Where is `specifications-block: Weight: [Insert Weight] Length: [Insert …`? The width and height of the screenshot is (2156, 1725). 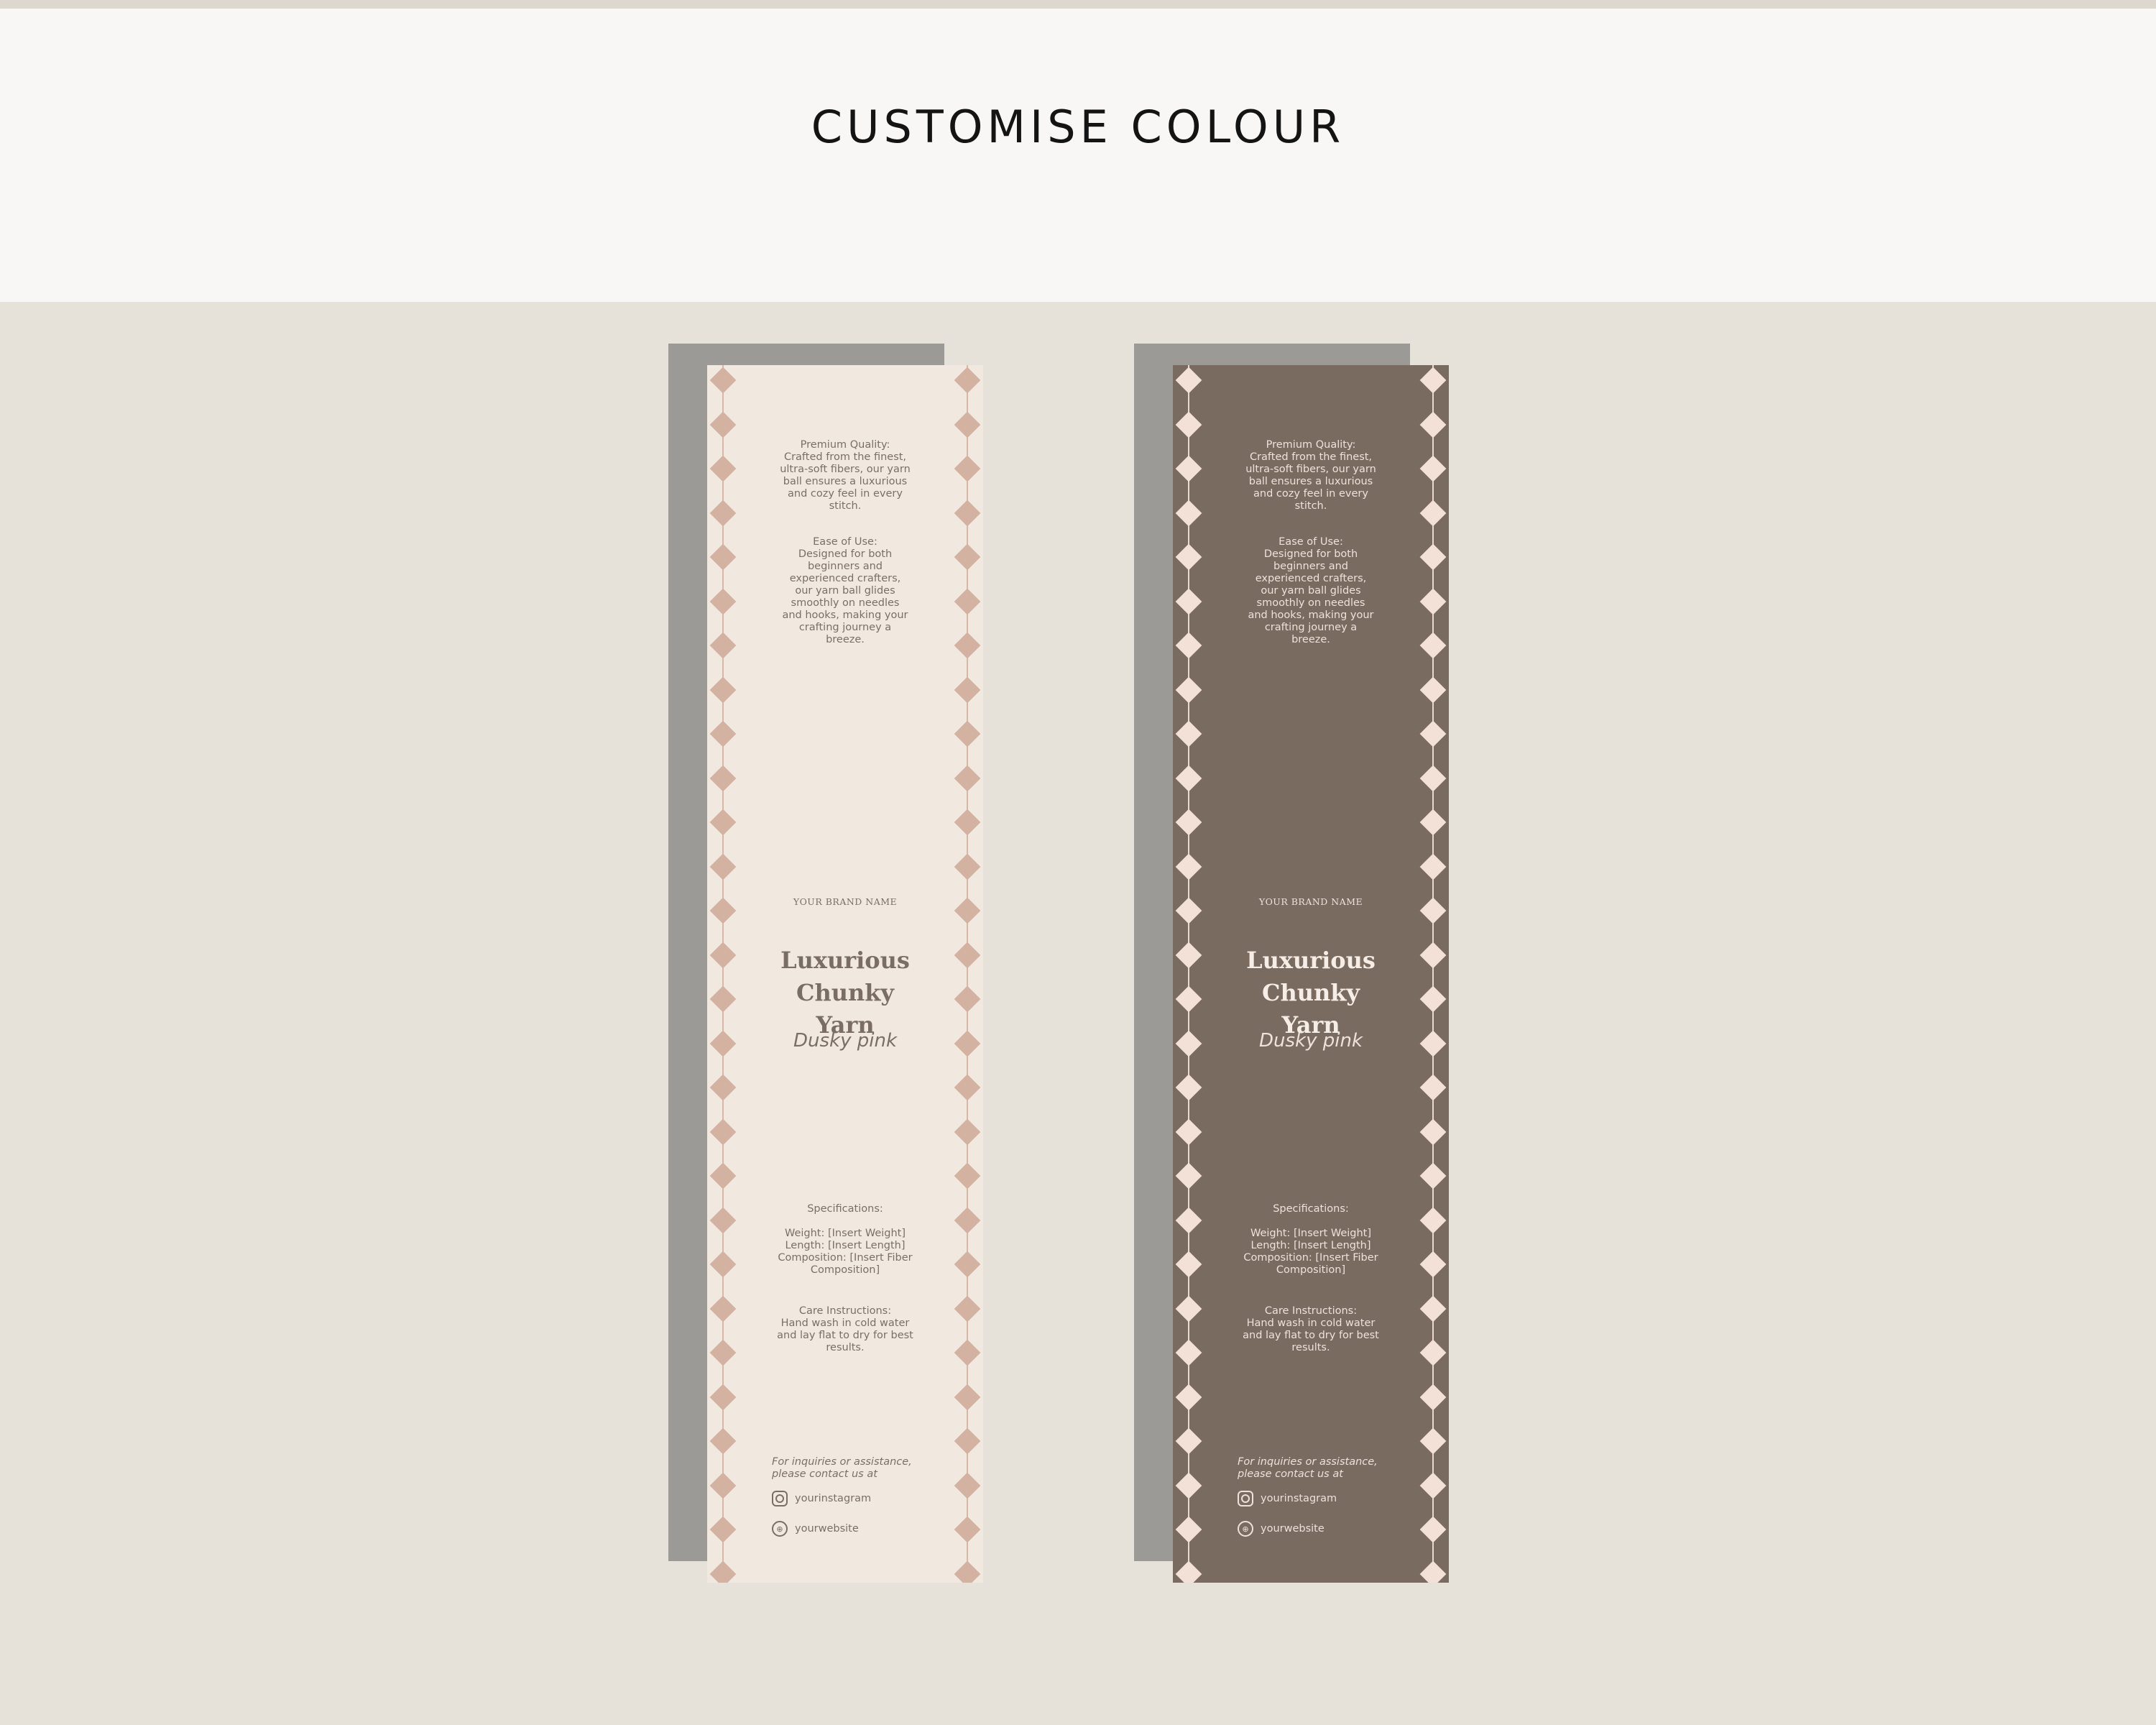
specifications-block: Weight: [Insert Weight] Length: [Insert … is located at coordinates (1310, 1252).